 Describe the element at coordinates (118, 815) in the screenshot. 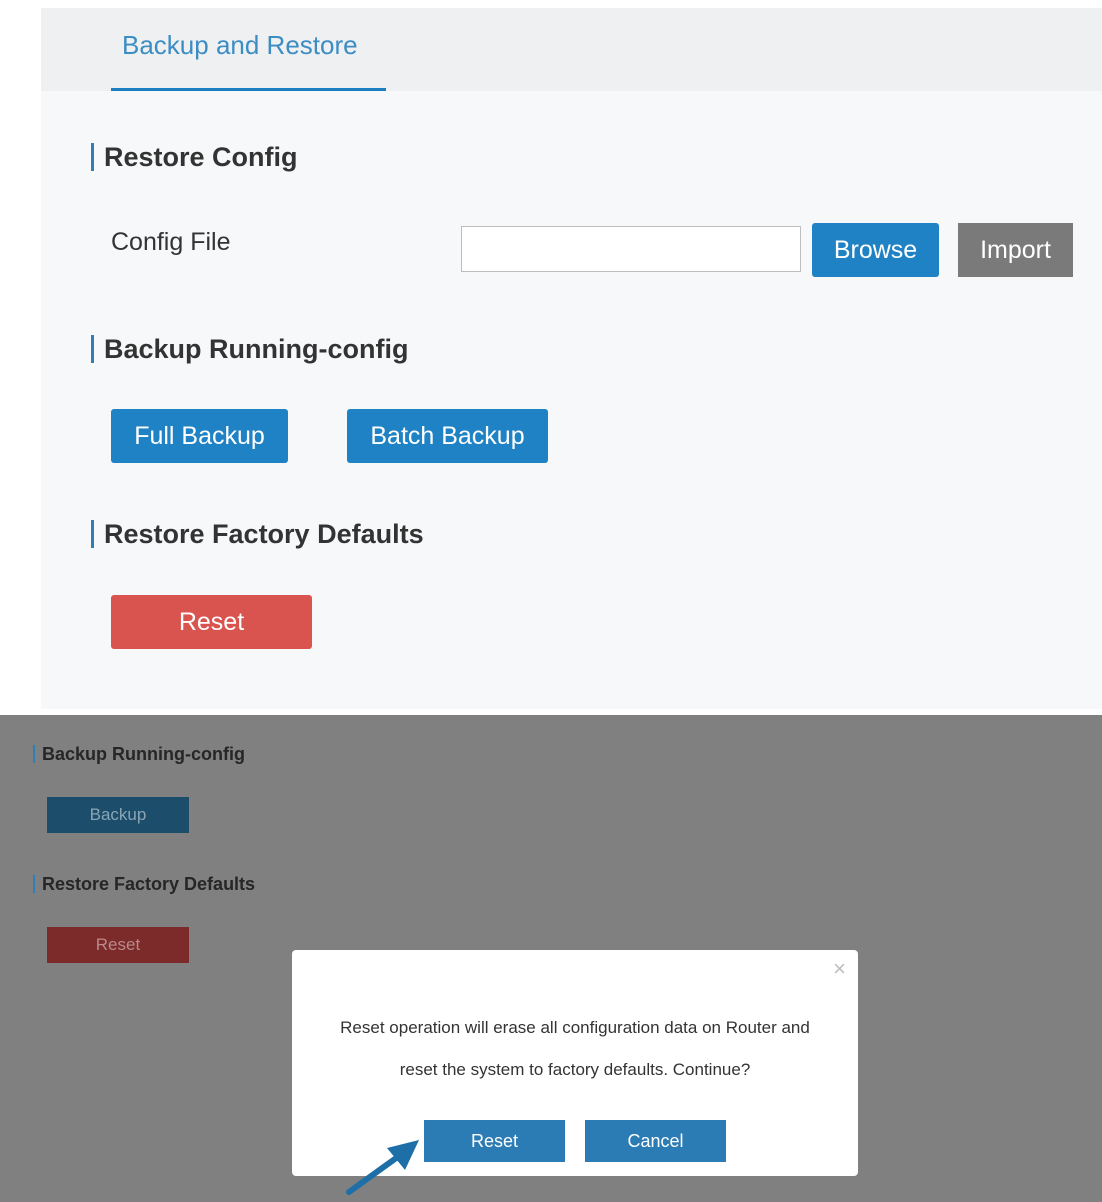

I see `bg-backup-button: Backup` at that location.